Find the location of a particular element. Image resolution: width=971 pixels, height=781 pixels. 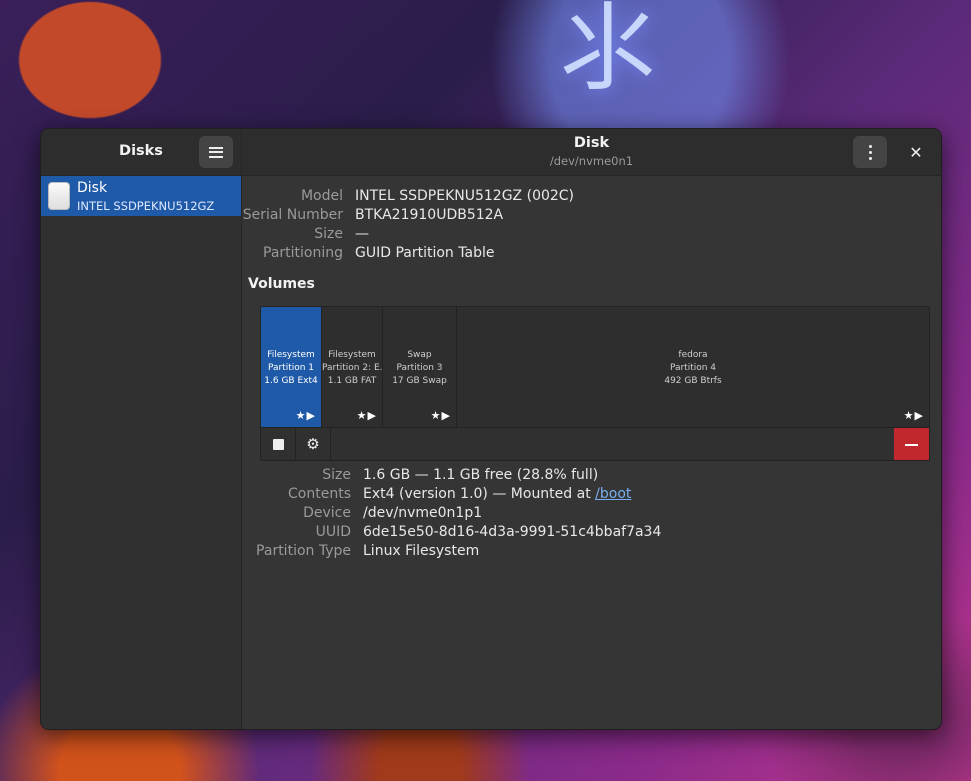

kebab-menu-icon is located at coordinates (870, 146).